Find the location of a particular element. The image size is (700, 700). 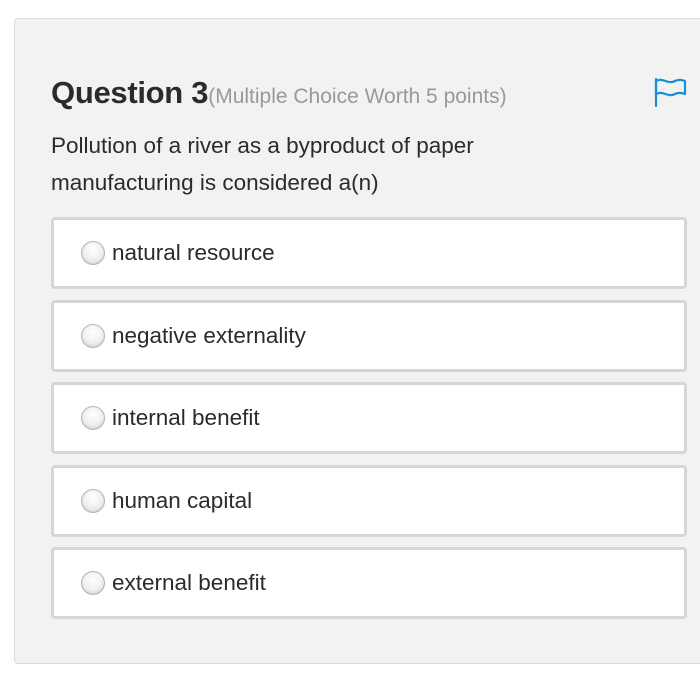

answer-option: negative externality is located at coordinates (369, 335).